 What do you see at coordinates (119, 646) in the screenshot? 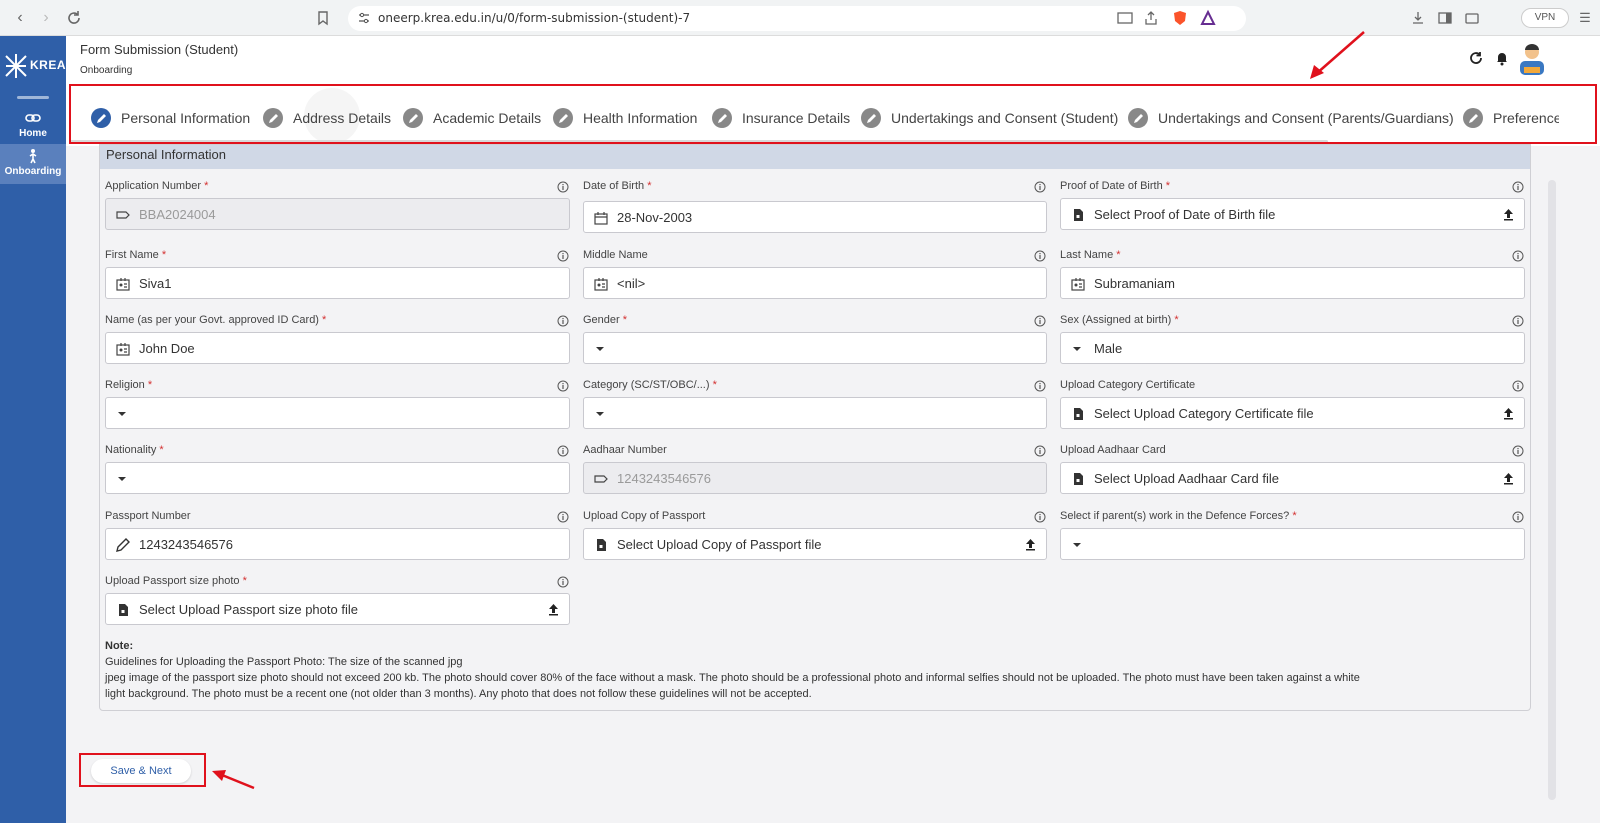
I see `note-title: Note:` at bounding box center [119, 646].